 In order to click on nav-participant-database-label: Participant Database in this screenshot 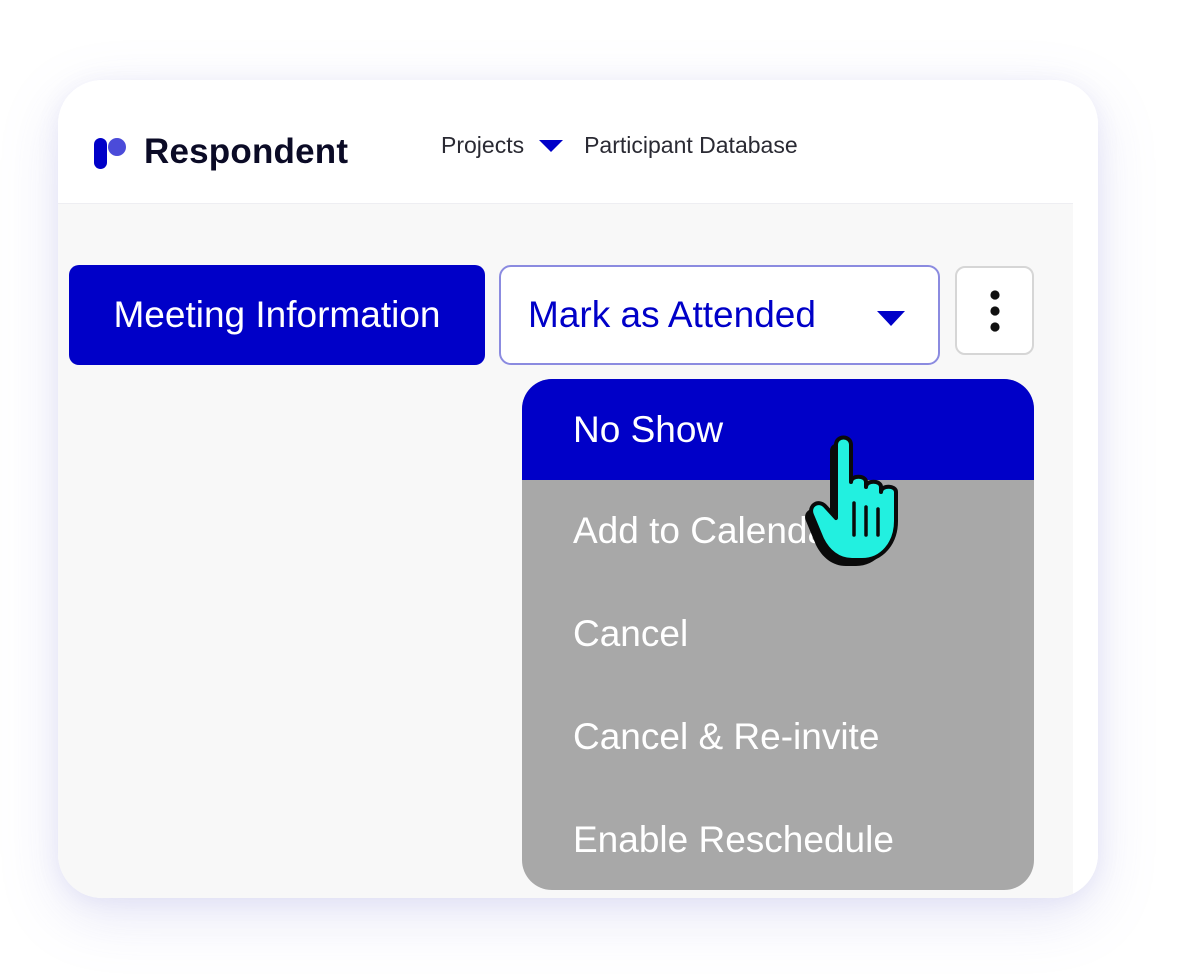, I will do `click(691, 145)`.